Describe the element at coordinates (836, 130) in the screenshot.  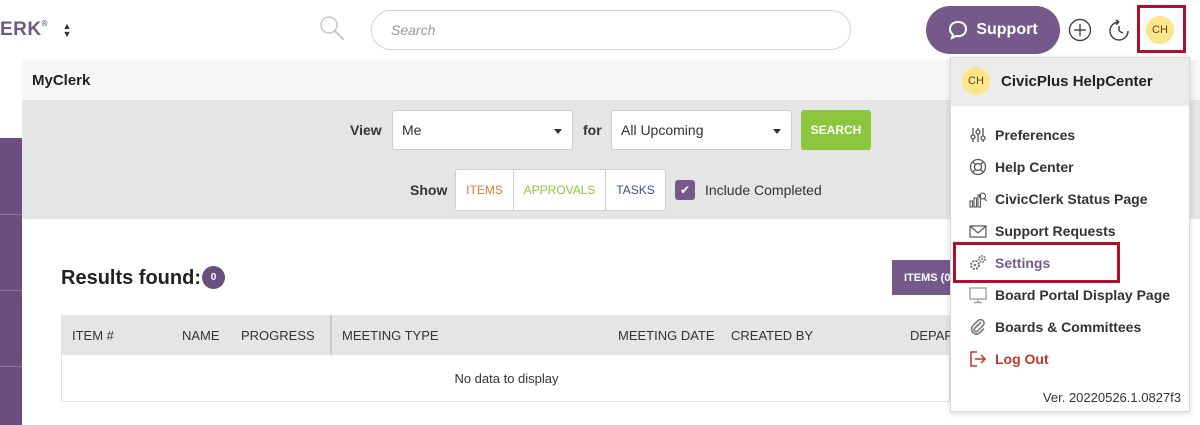
I see `search-button: SEARCH` at that location.